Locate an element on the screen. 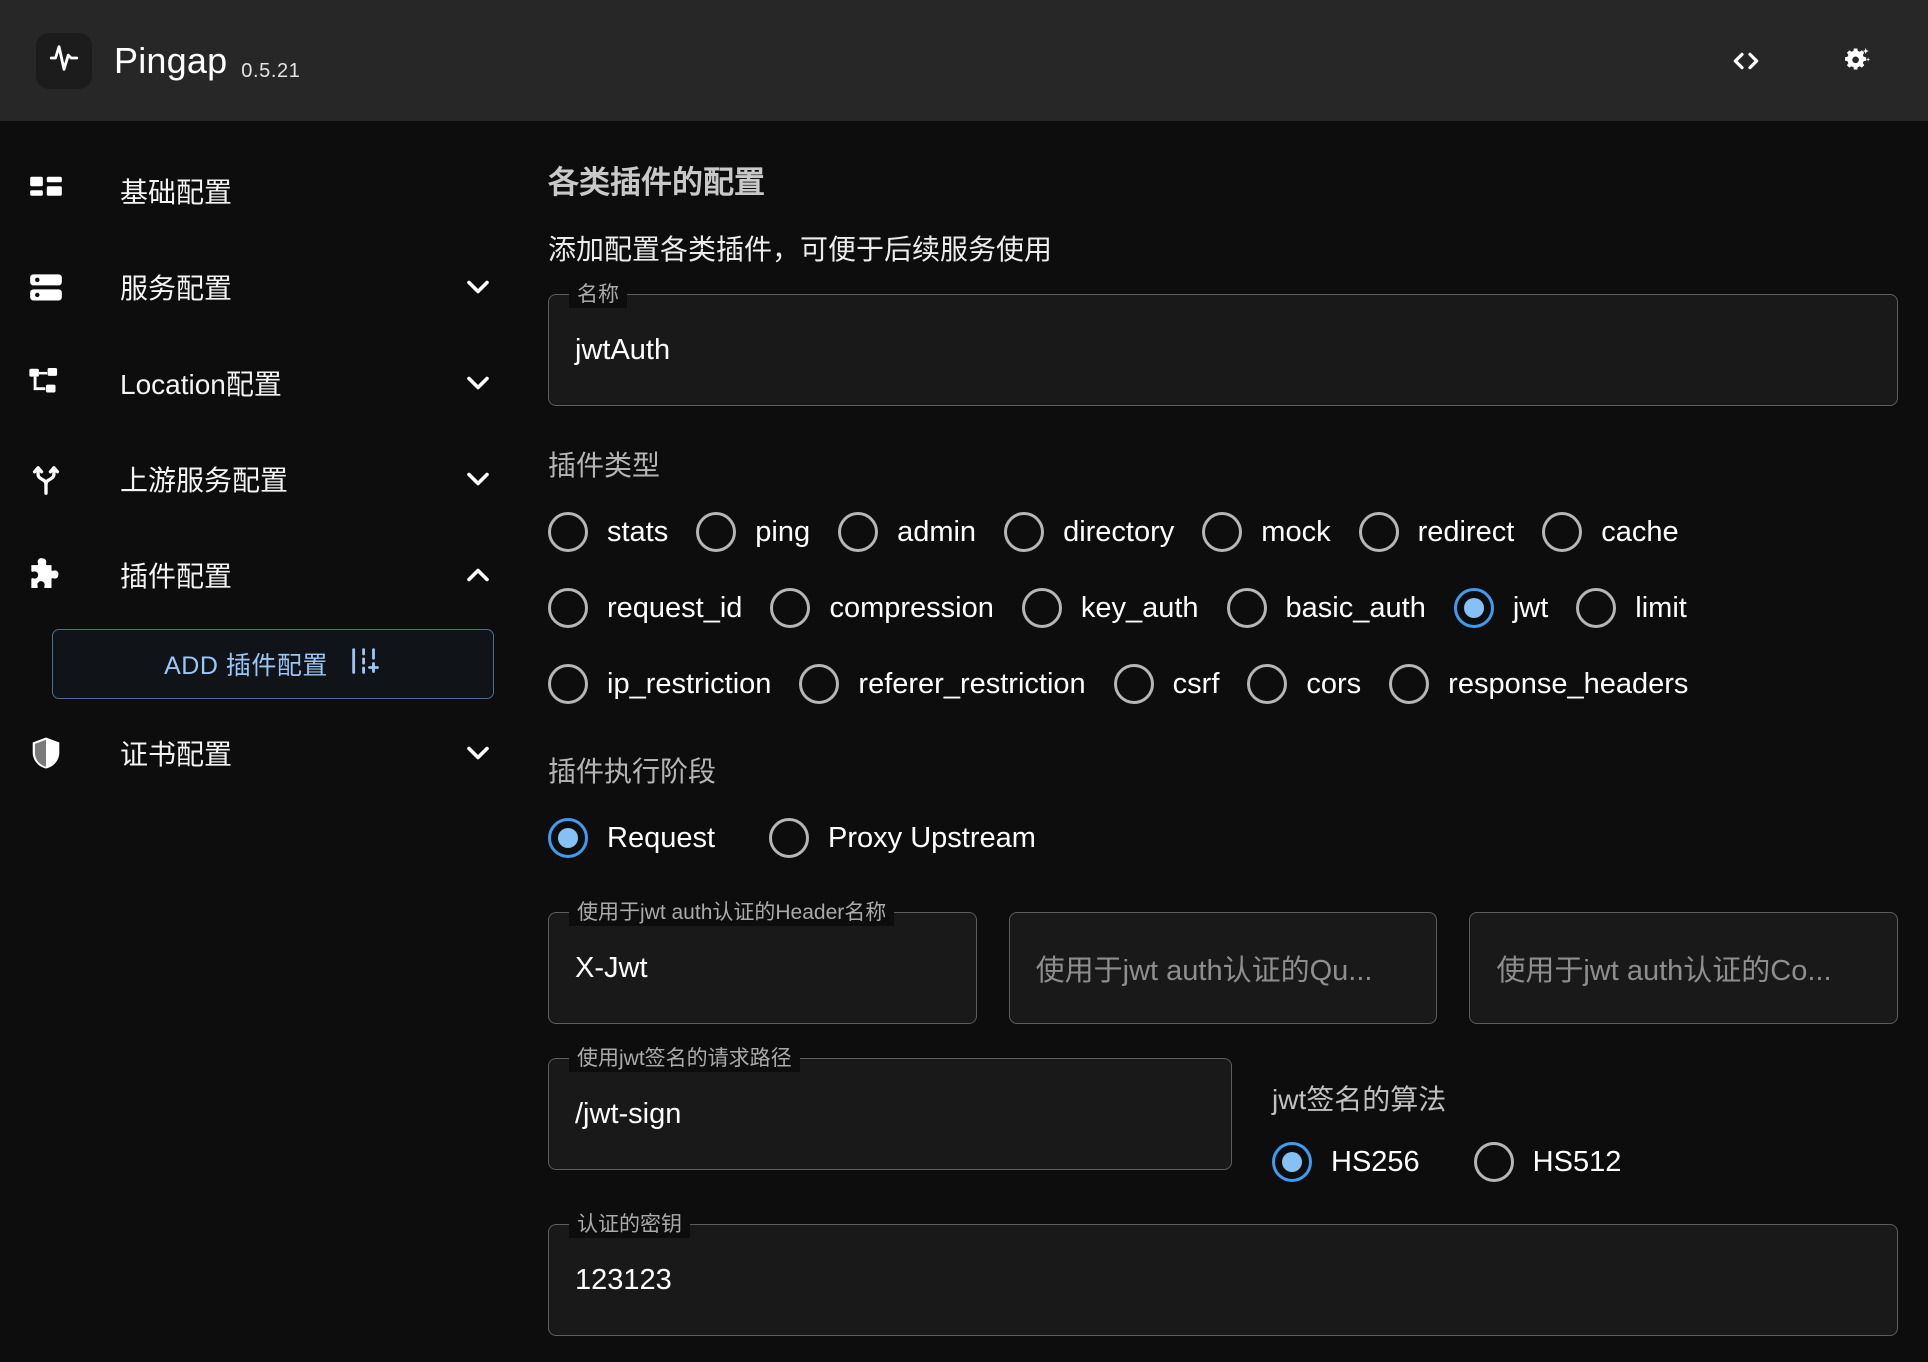 This screenshot has height=1362, width=1928. radio-directory: directory is located at coordinates (1094, 532).